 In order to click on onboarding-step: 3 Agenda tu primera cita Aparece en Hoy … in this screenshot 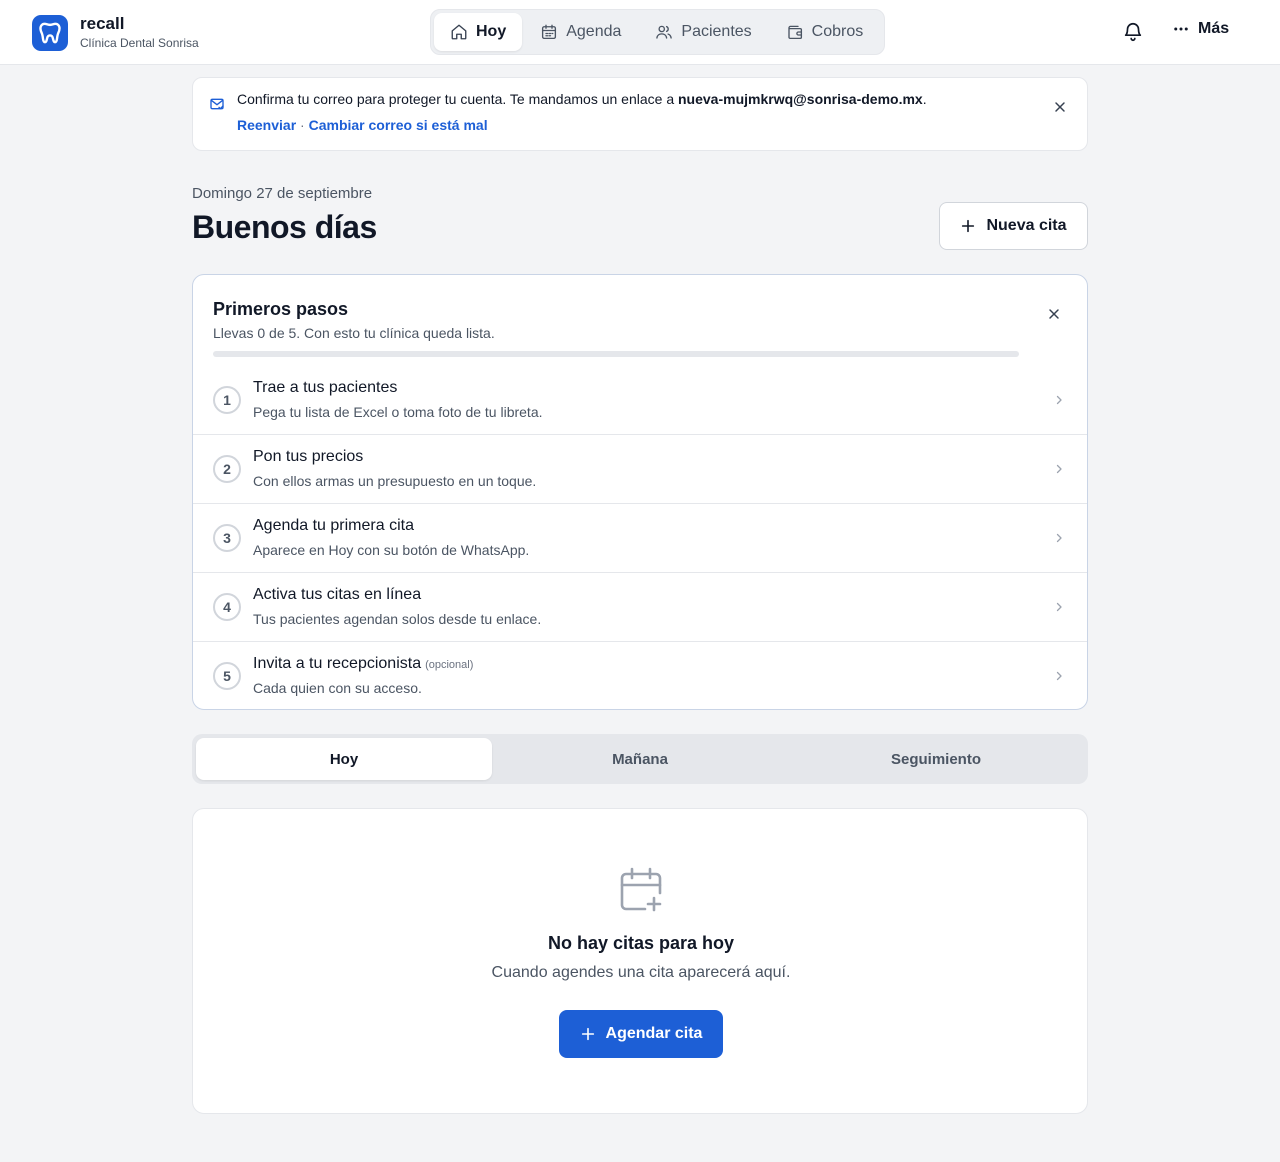, I will do `click(640, 537)`.